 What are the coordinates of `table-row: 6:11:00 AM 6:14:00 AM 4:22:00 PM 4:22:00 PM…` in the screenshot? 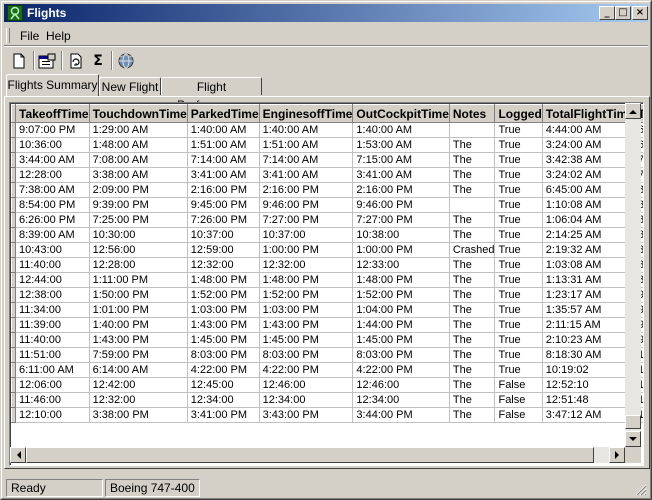 It's located at (327, 370).